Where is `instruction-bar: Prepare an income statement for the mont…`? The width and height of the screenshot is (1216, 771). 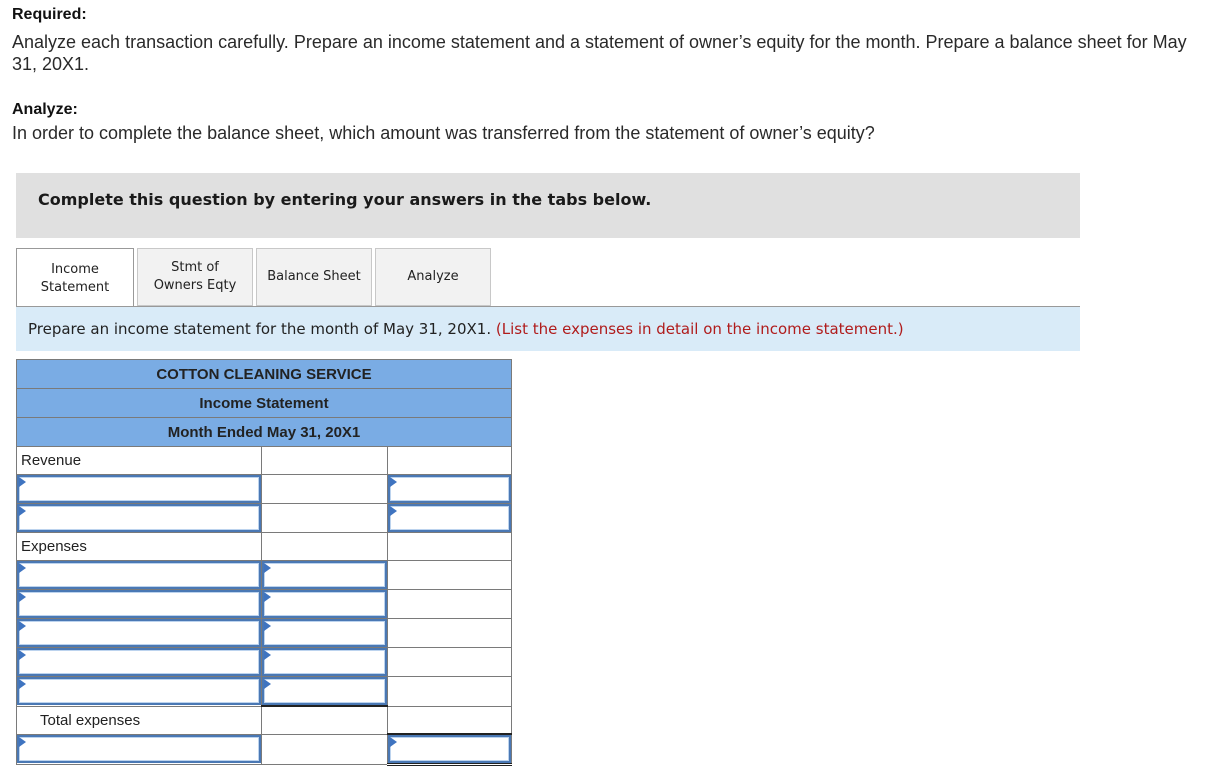
instruction-bar: Prepare an income statement for the mont… is located at coordinates (548, 329).